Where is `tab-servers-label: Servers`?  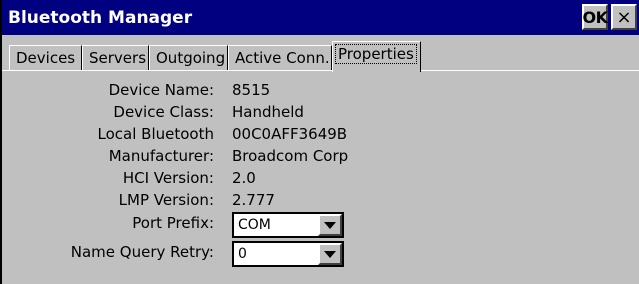 tab-servers-label: Servers is located at coordinates (118, 58).